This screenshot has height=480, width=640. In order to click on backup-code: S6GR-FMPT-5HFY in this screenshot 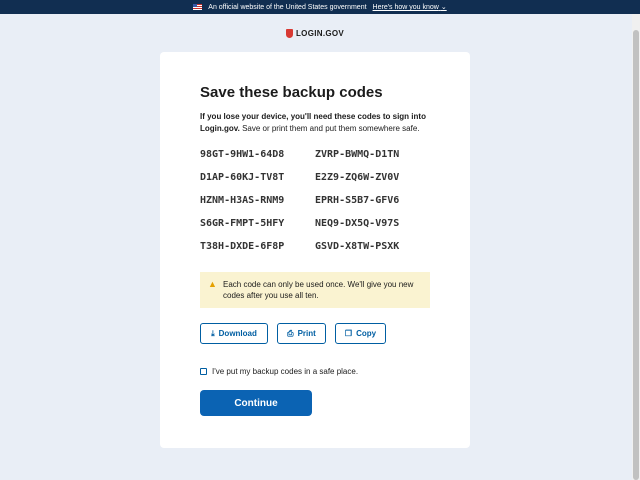, I will do `click(242, 223)`.